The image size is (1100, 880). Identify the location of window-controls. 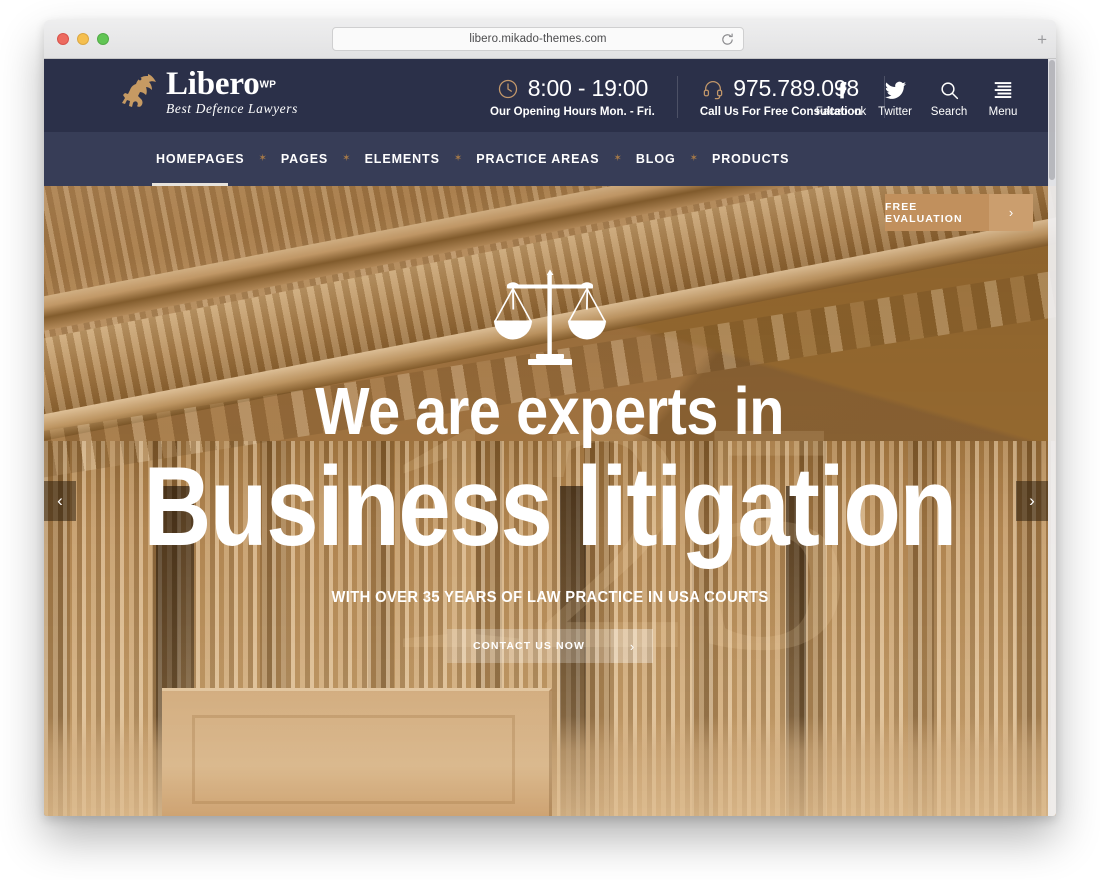
(83, 39).